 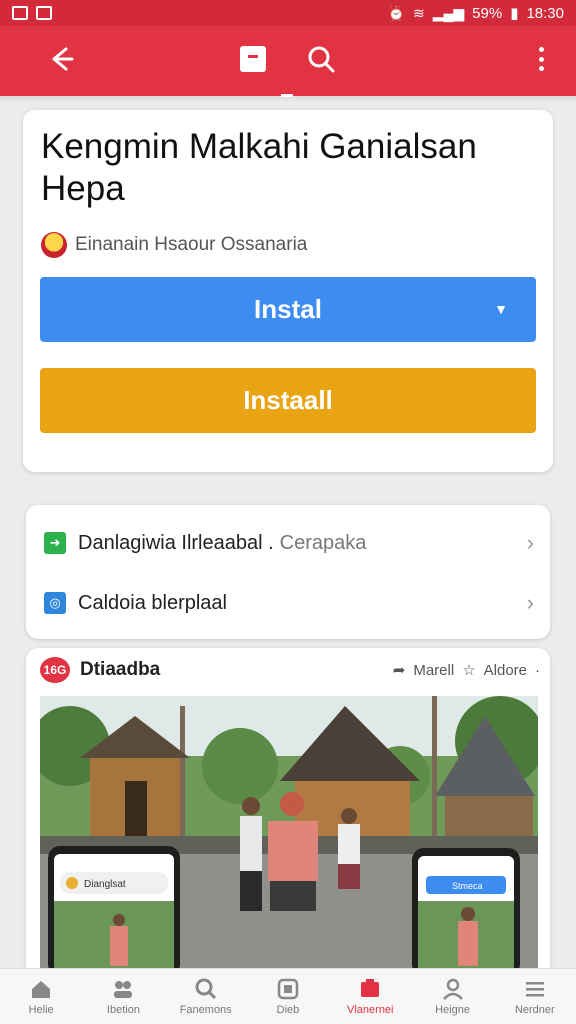 I want to click on install-button-label: Instal, so click(x=288, y=309).